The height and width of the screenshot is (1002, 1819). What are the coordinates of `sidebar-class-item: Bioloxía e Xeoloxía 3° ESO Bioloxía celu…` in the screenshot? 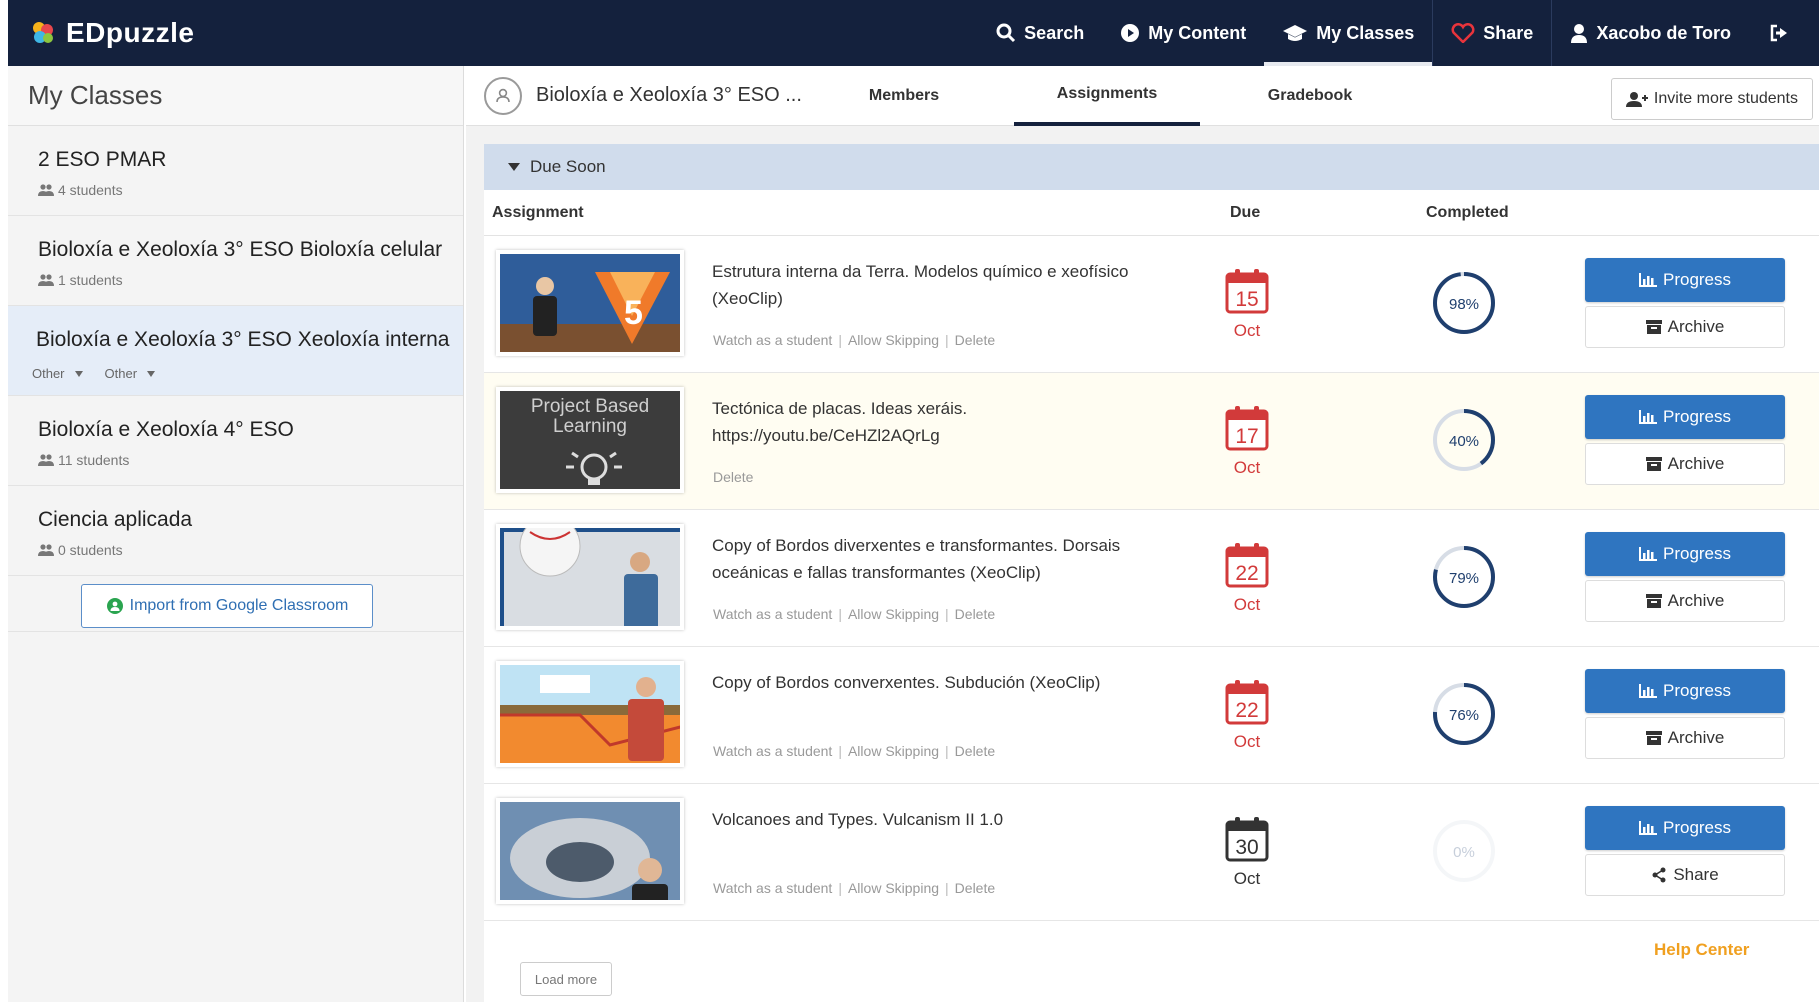 It's located at (235, 261).